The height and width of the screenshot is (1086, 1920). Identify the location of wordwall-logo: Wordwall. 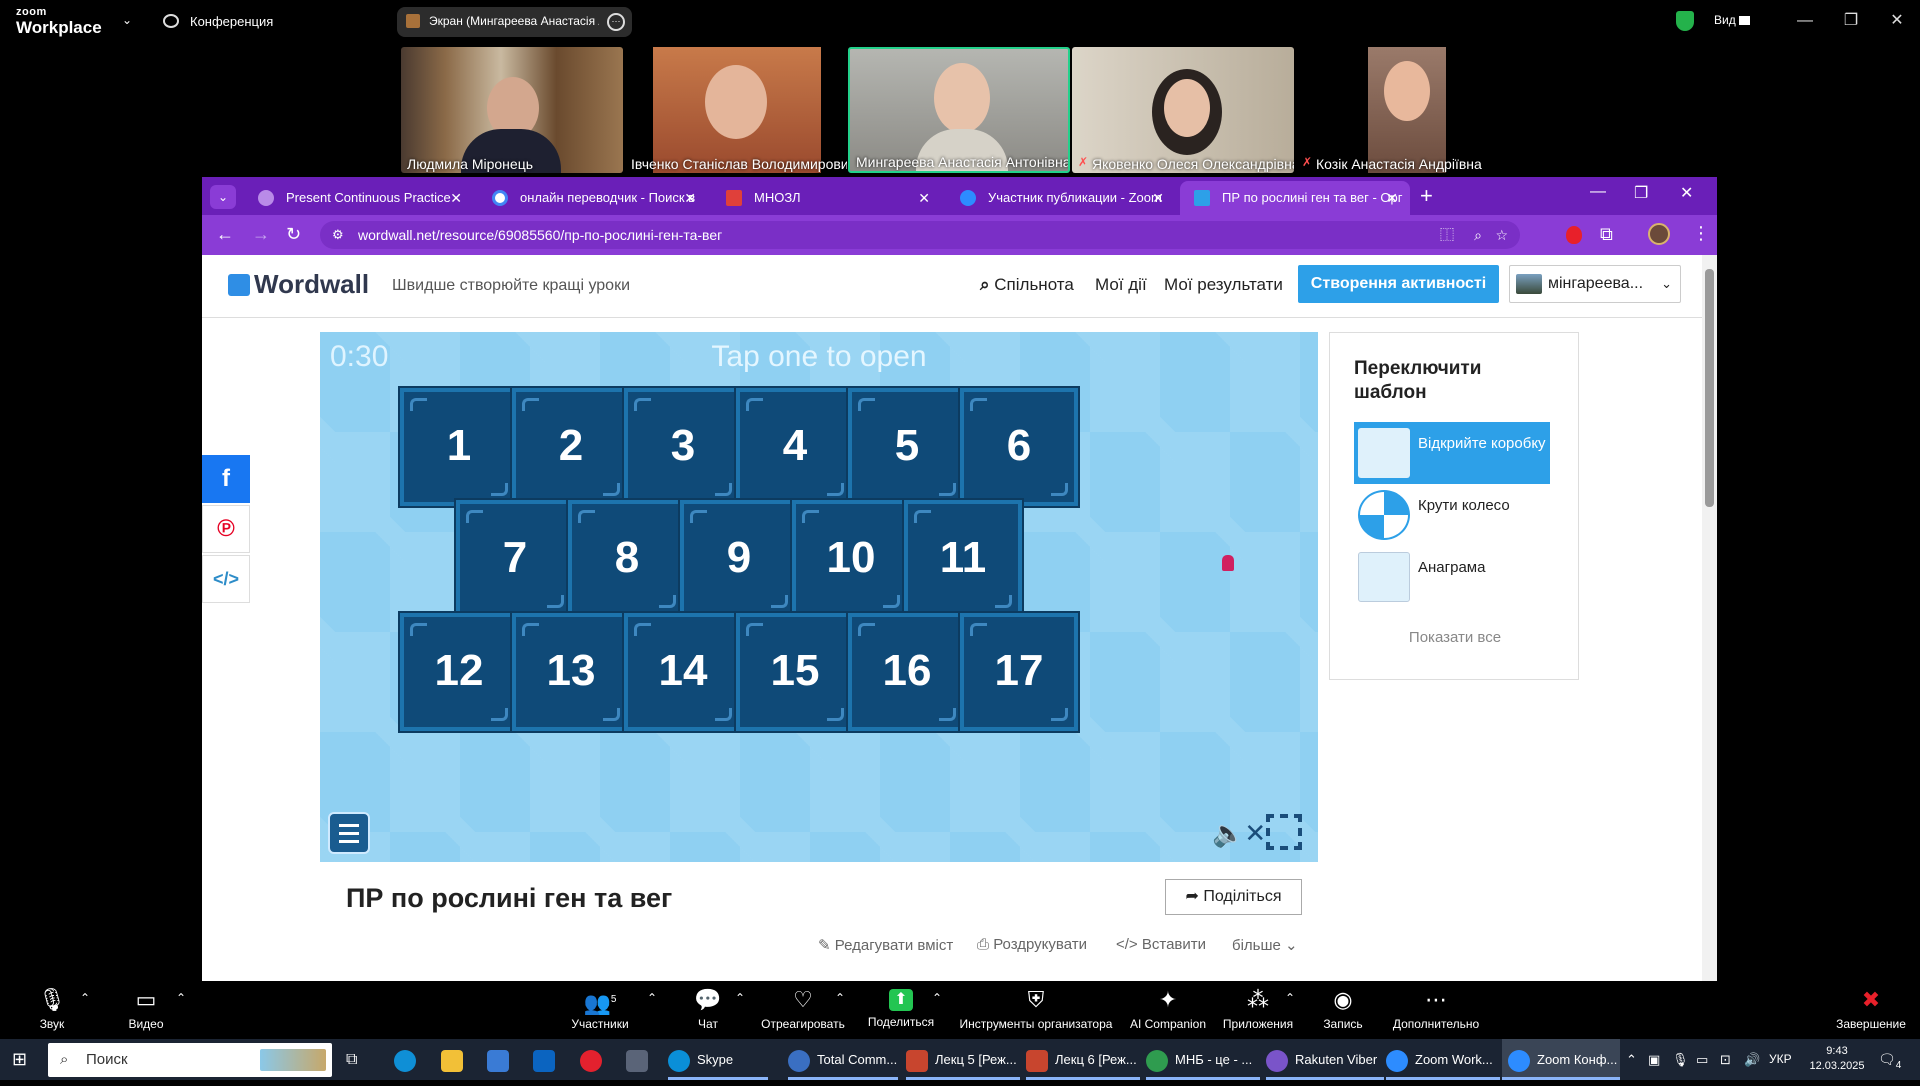
(298, 284).